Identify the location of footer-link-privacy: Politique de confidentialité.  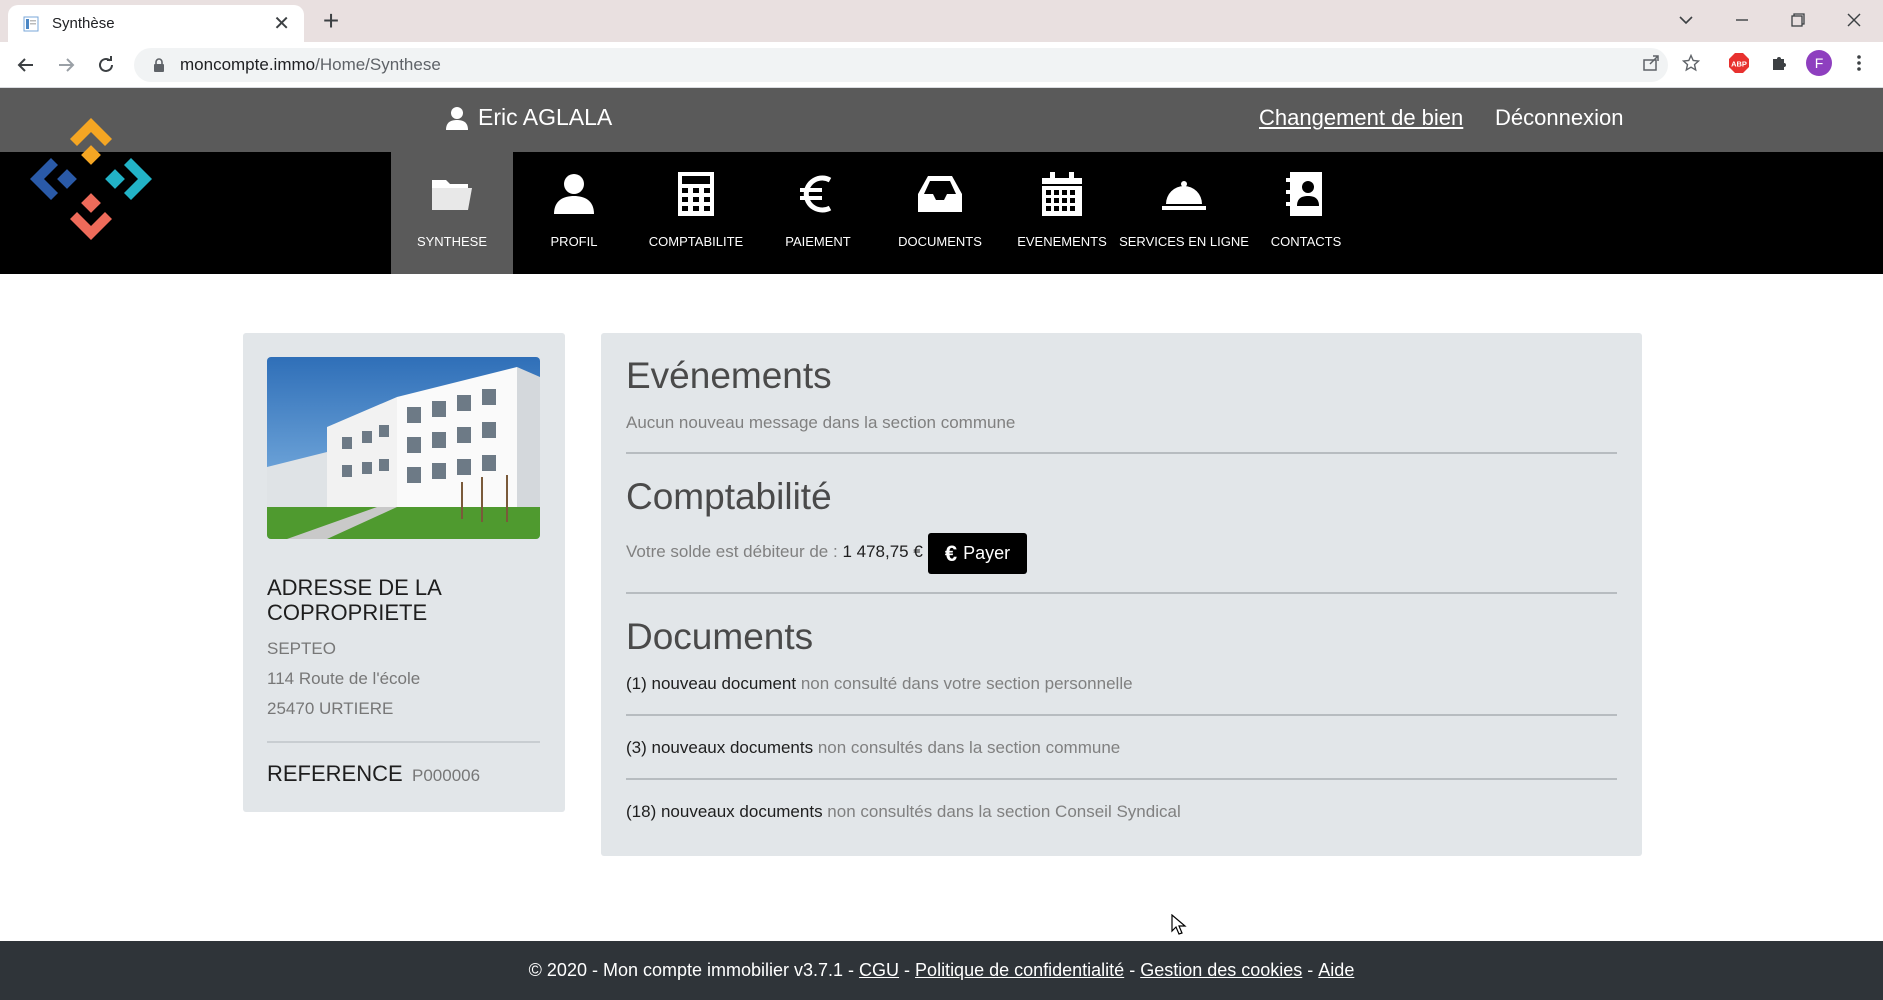
(1019, 970).